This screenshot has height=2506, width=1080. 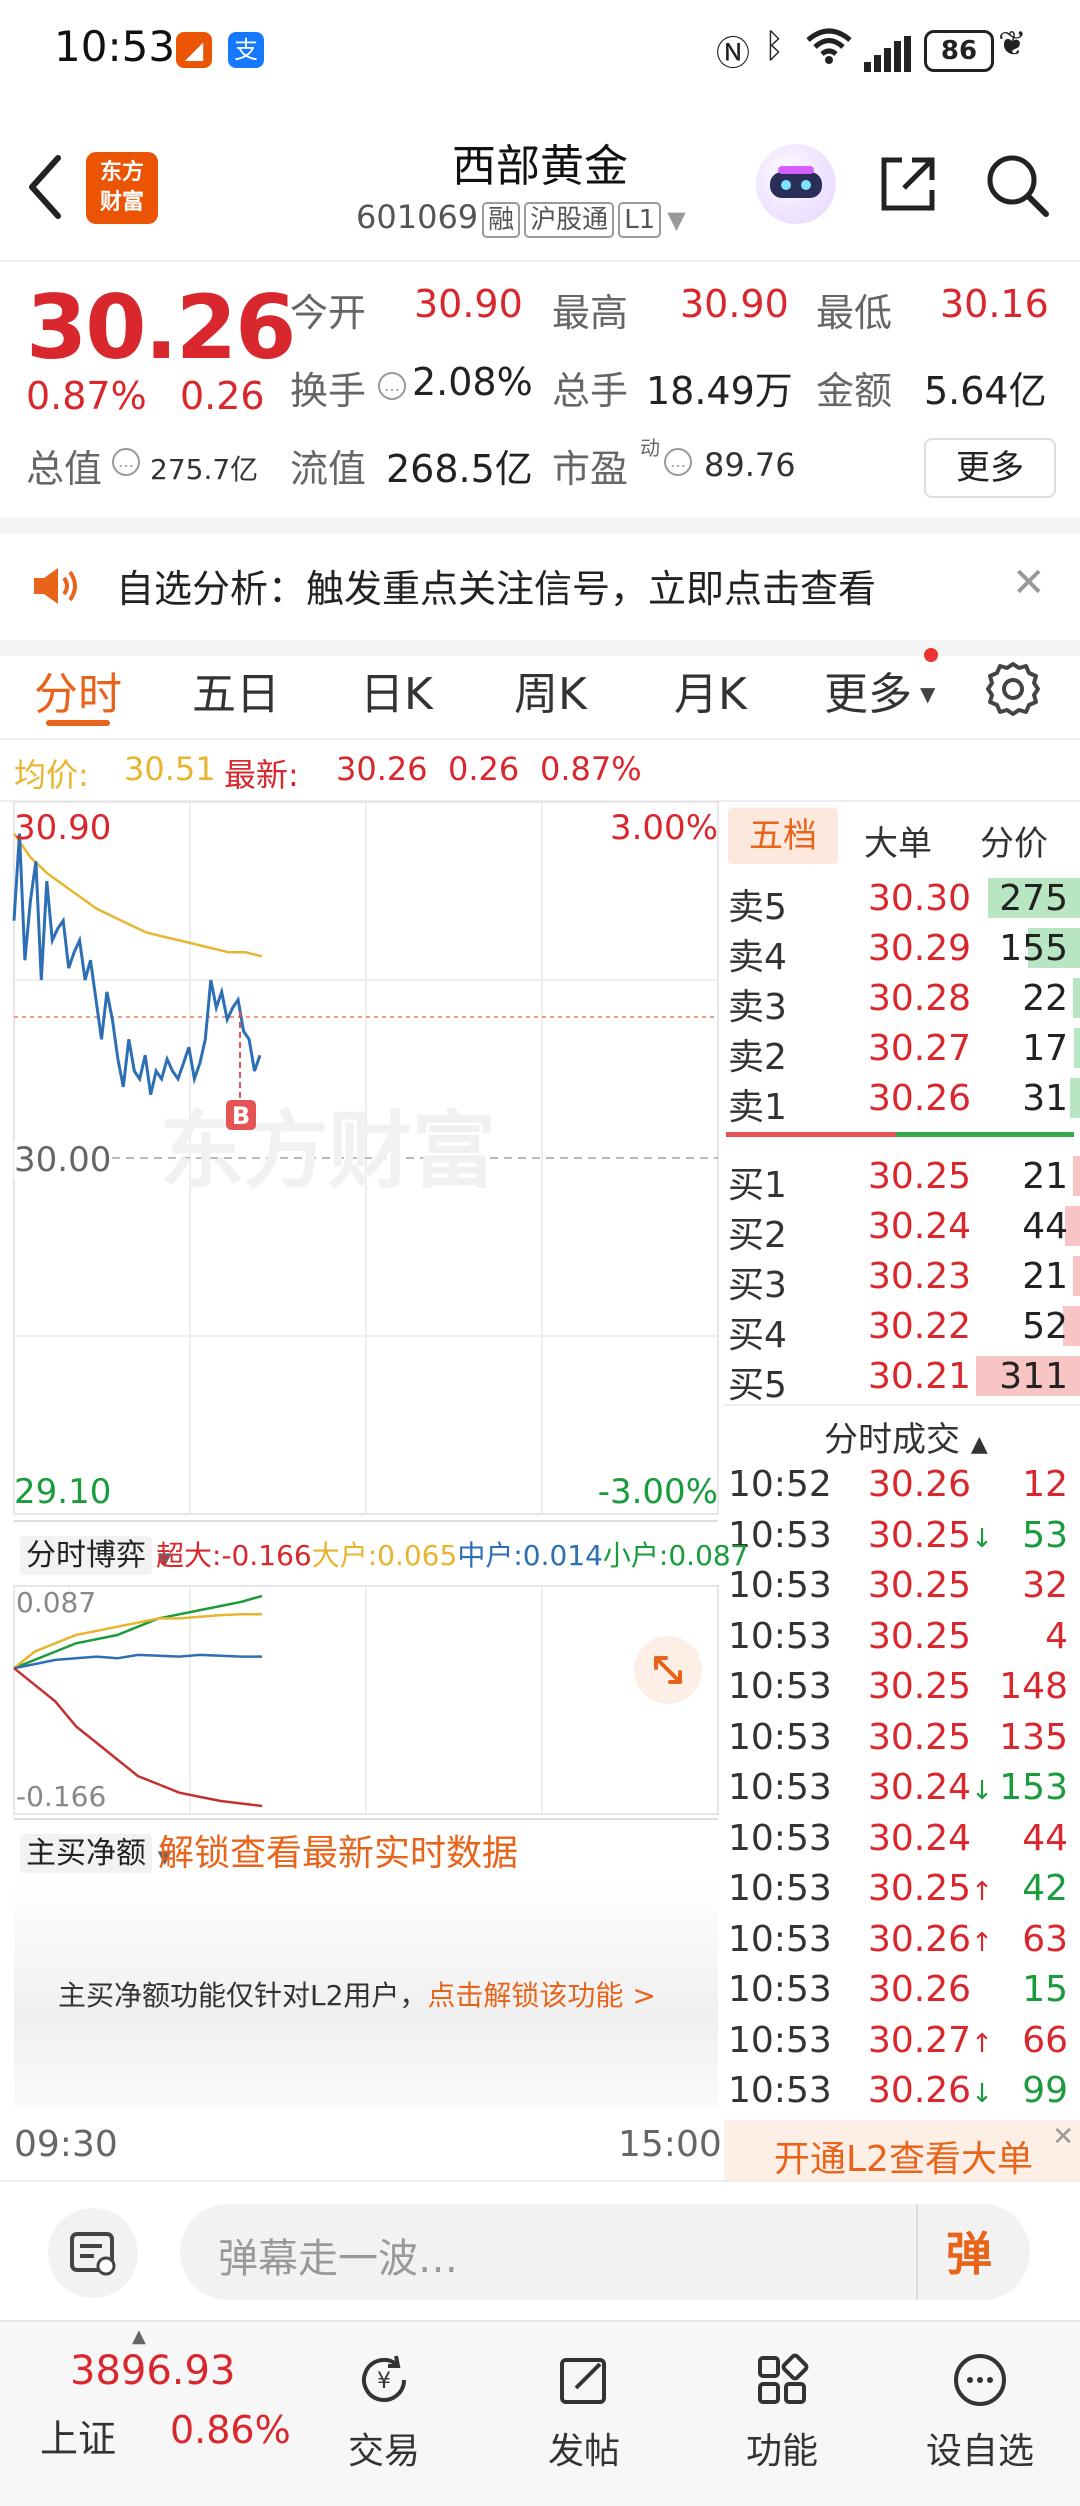 What do you see at coordinates (668, 1670) in the screenshot?
I see `expand-icon` at bounding box center [668, 1670].